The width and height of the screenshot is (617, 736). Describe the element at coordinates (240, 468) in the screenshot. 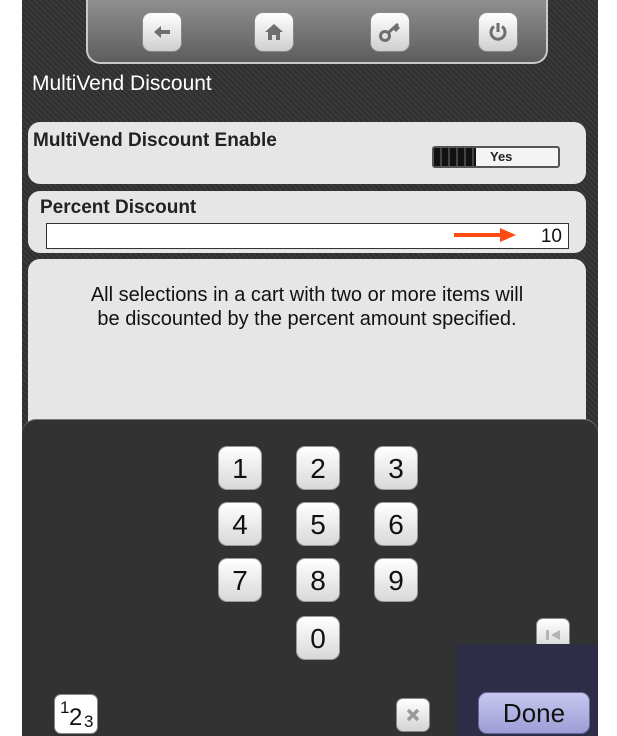

I see `key-1: 1` at that location.